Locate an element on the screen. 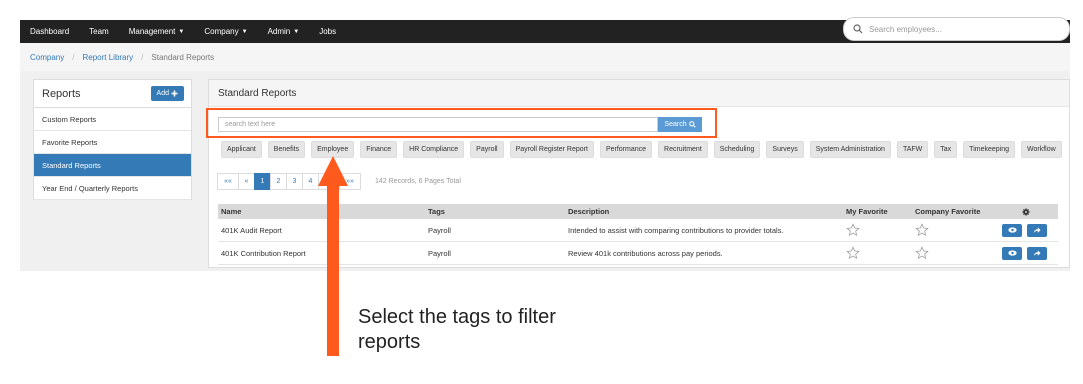 The image size is (1083, 384). page-number-button: 3 is located at coordinates (294, 181).